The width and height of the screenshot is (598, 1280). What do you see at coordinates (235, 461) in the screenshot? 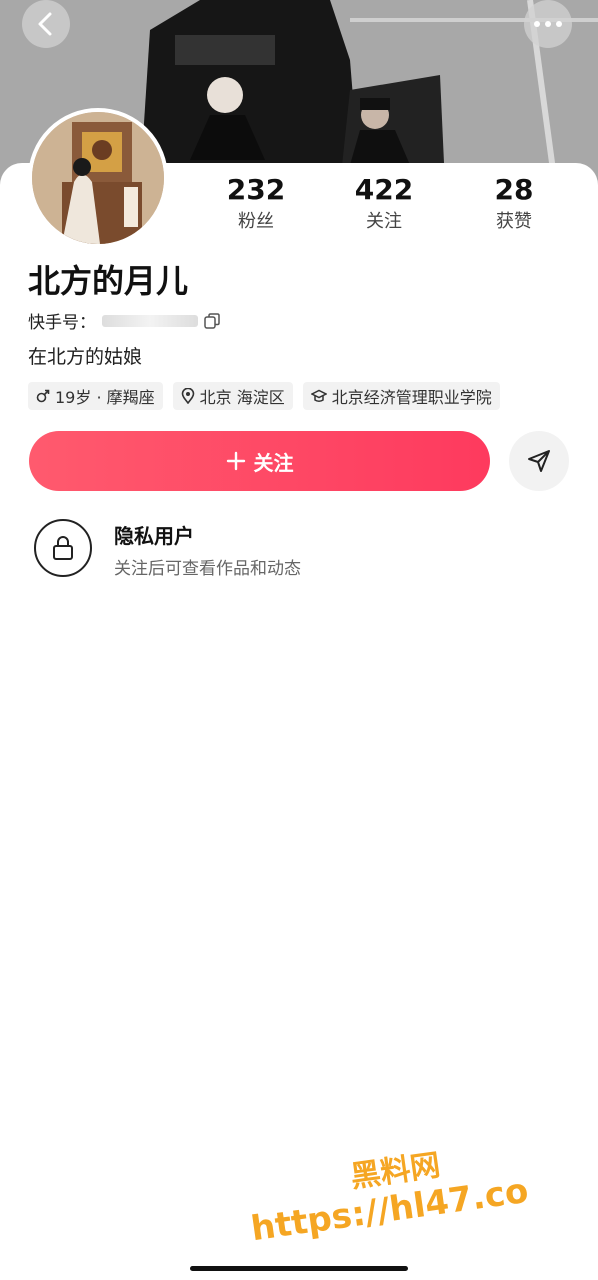
I see `plus-icon` at bounding box center [235, 461].